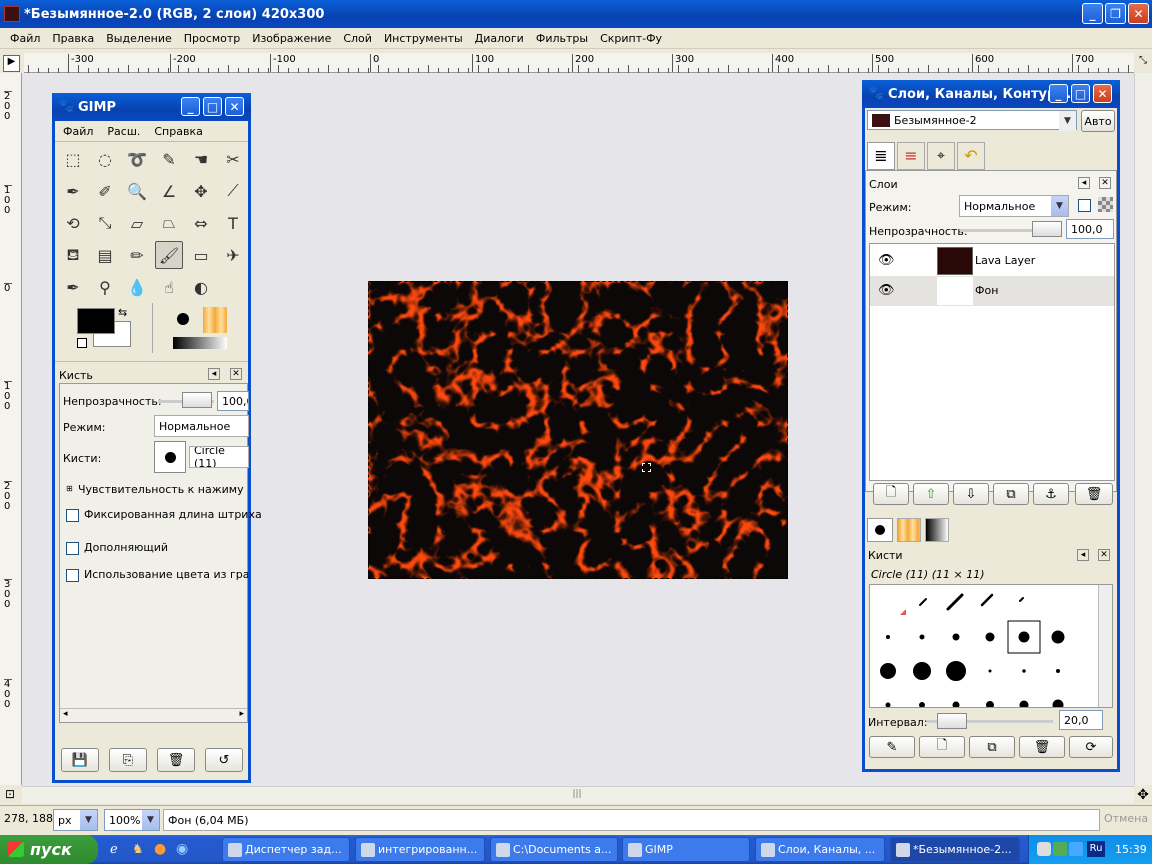 The image size is (1152, 864). I want to click on tab-patterns, so click(909, 530).